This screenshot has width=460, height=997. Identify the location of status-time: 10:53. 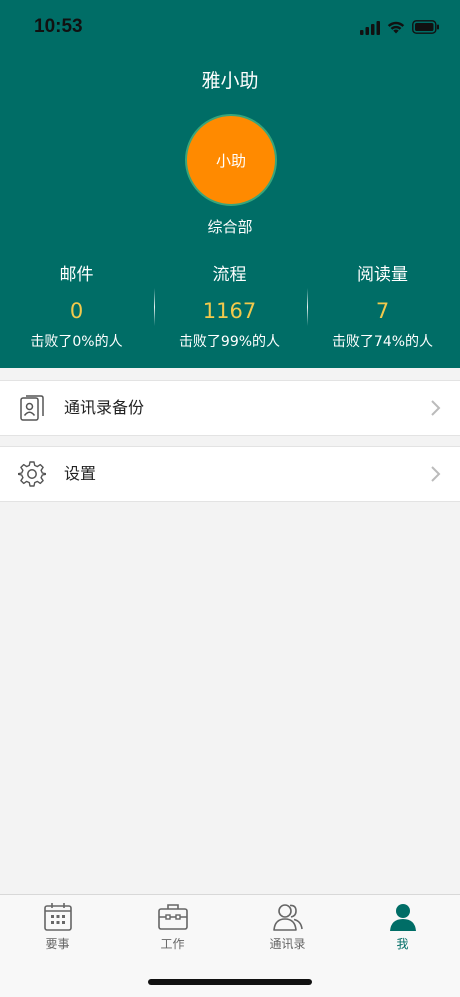
(58, 26).